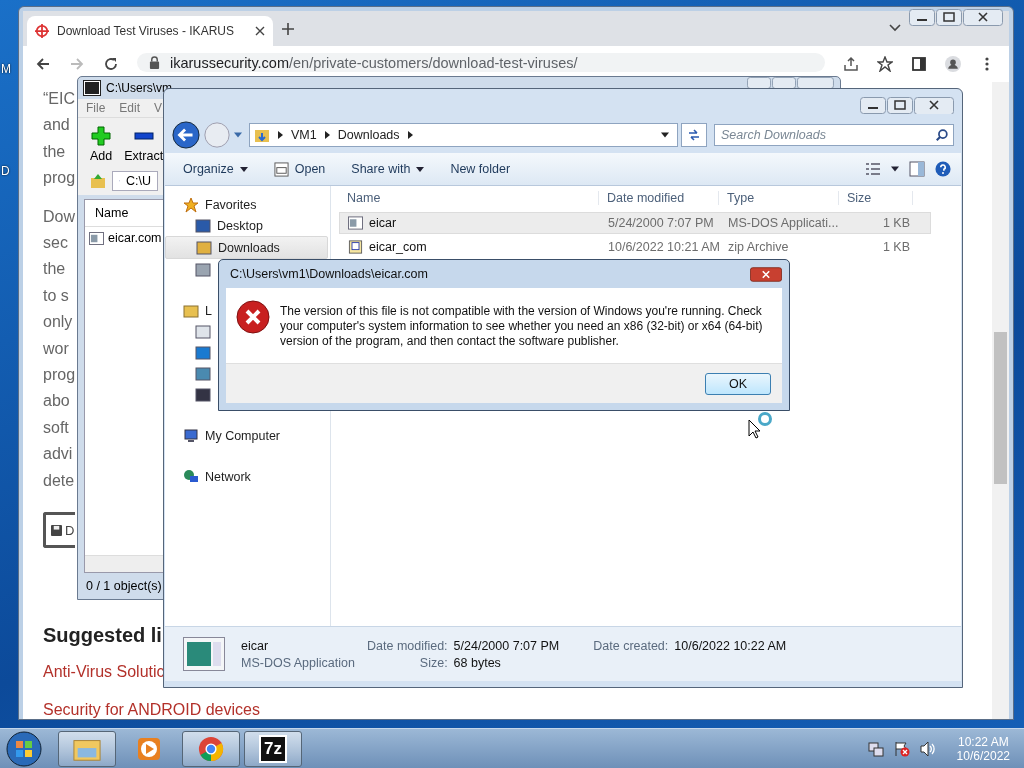 The image size is (1024, 768). Describe the element at coordinates (59, 216) in the screenshot. I see `paragraph-text: Dow` at that location.